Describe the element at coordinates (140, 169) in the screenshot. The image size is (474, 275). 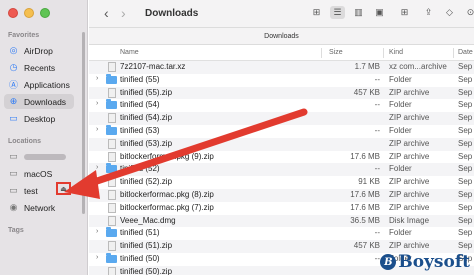
I see `file-name: tinified (52)` at that location.